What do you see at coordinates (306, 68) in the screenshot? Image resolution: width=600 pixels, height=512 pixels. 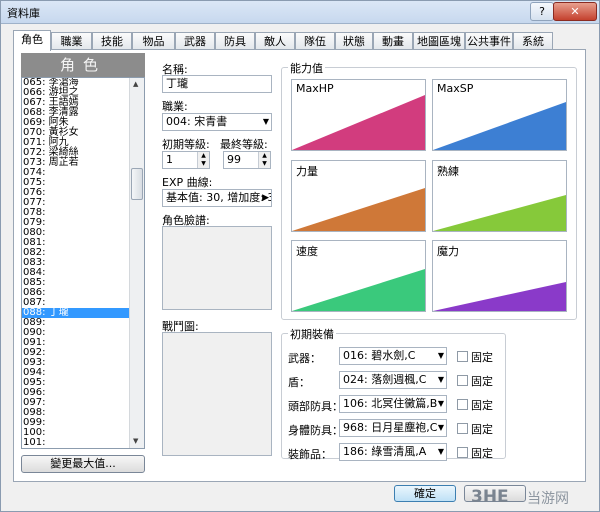 I see `parameters-title: 能力值` at bounding box center [306, 68].